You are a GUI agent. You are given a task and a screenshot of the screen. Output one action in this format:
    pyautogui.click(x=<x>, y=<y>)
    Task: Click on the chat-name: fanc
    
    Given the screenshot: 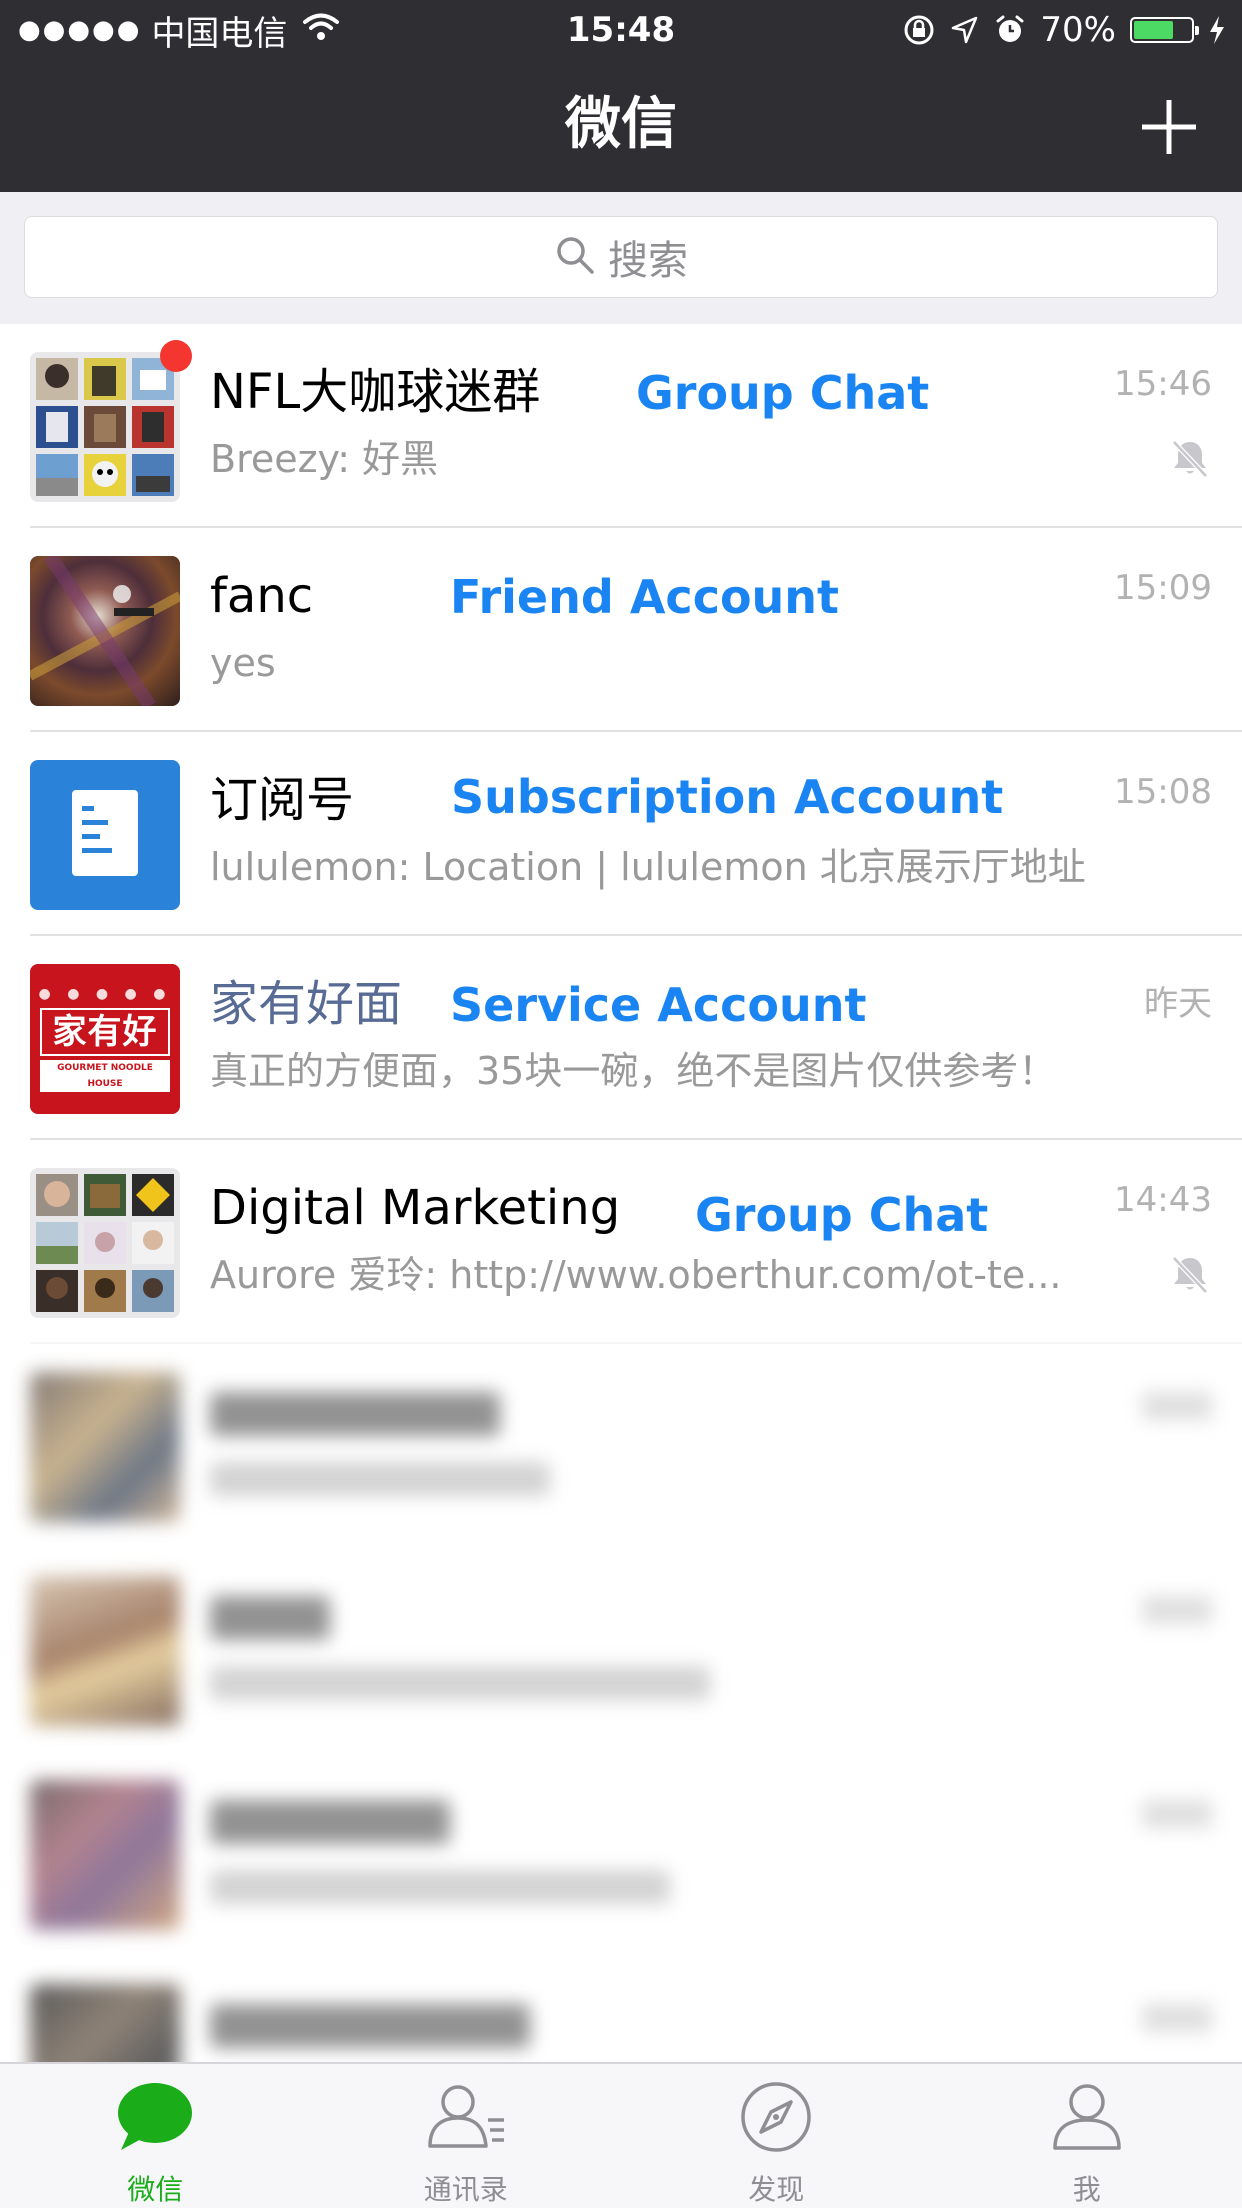 What is the action you would take?
    pyautogui.click(x=262, y=596)
    